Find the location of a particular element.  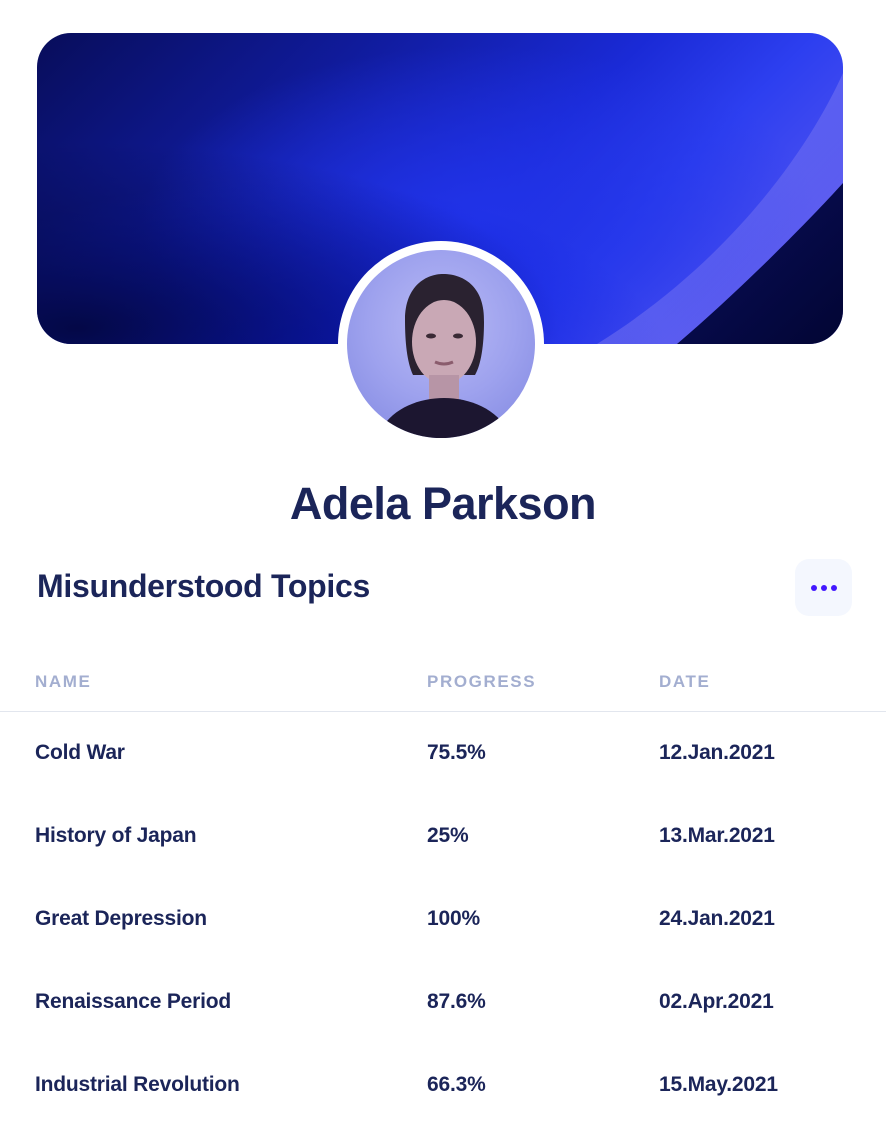

table-row: Great Depression 100% 24.Jan.2021 is located at coordinates (443, 948).